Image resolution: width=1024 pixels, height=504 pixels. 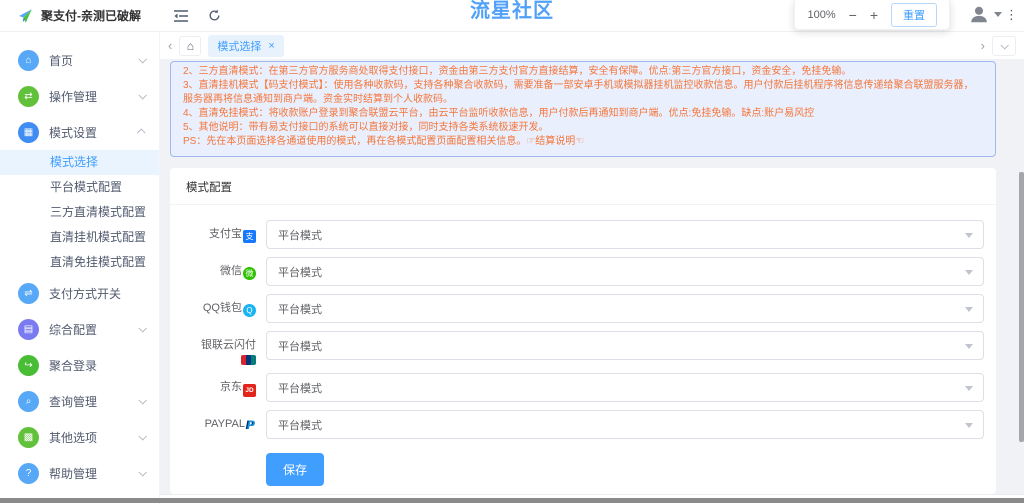 I want to click on app-logo: 聚支付-亲测已破解, so click(x=80, y=16).